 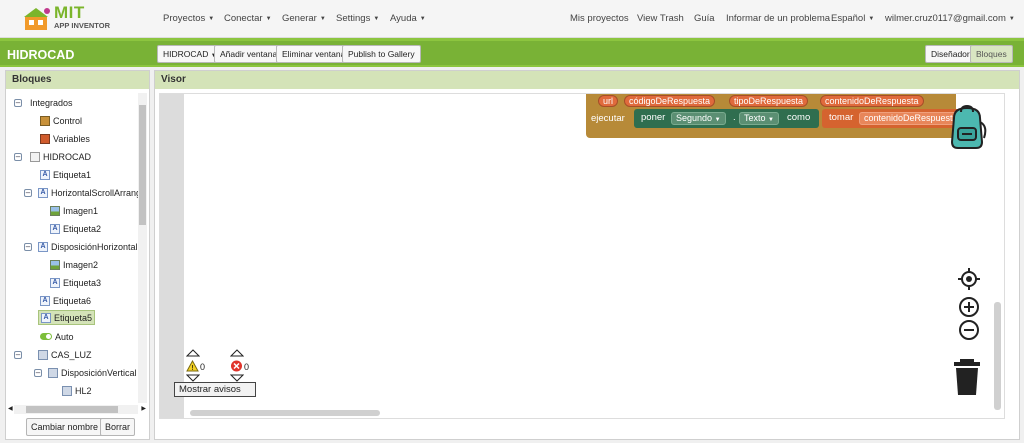 What do you see at coordinates (237, 378) in the screenshot?
I see `next-error-icon` at bounding box center [237, 378].